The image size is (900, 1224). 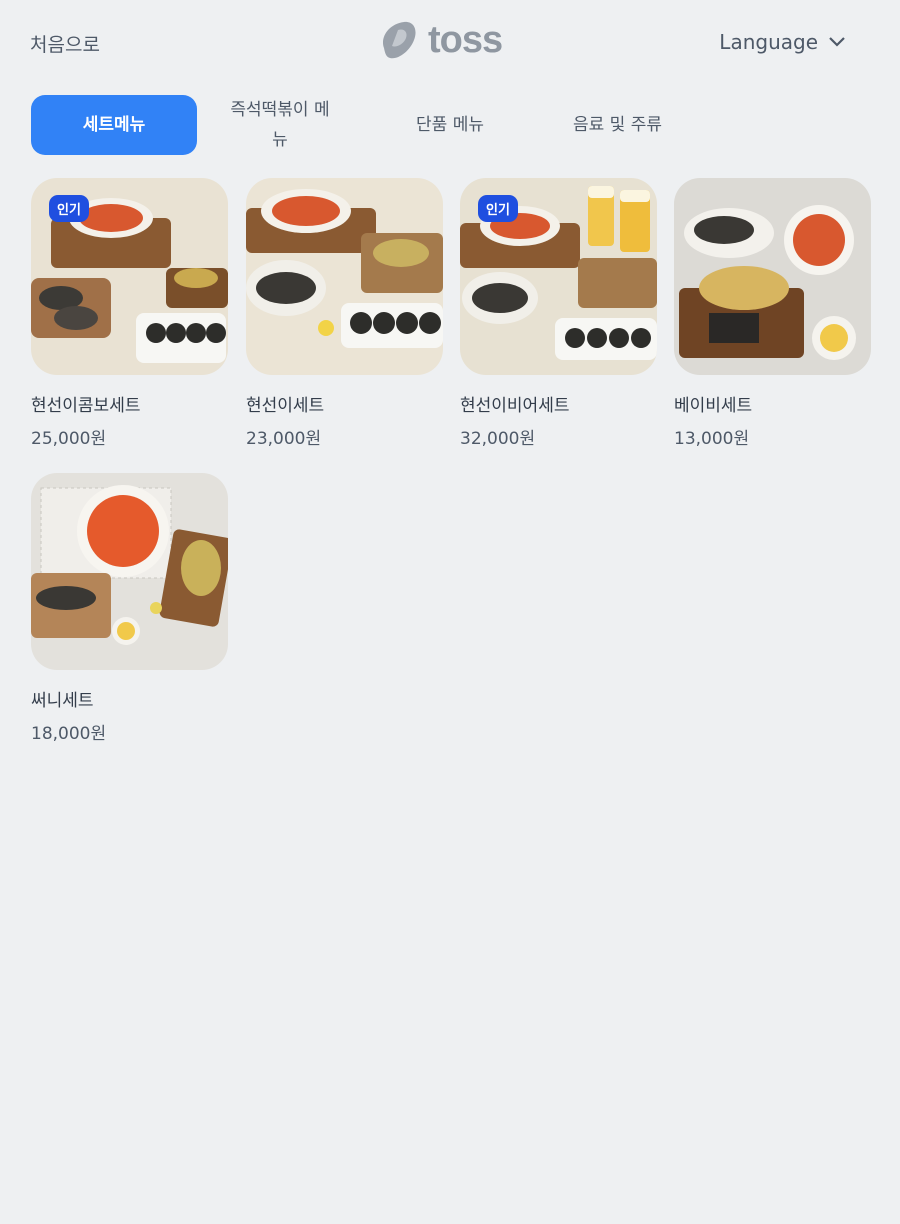 What do you see at coordinates (69, 734) in the screenshot?
I see `product-price: 18,000원` at bounding box center [69, 734].